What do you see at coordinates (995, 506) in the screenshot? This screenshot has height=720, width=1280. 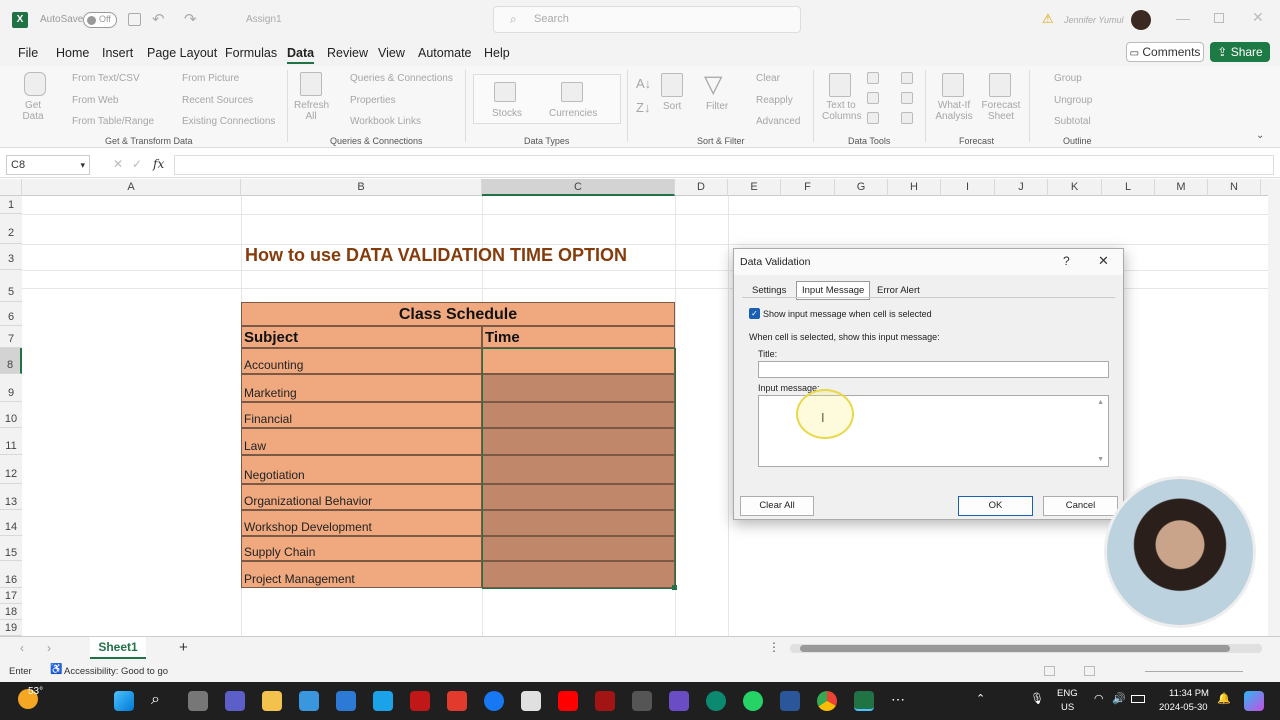 I see `ok-button: OK` at bounding box center [995, 506].